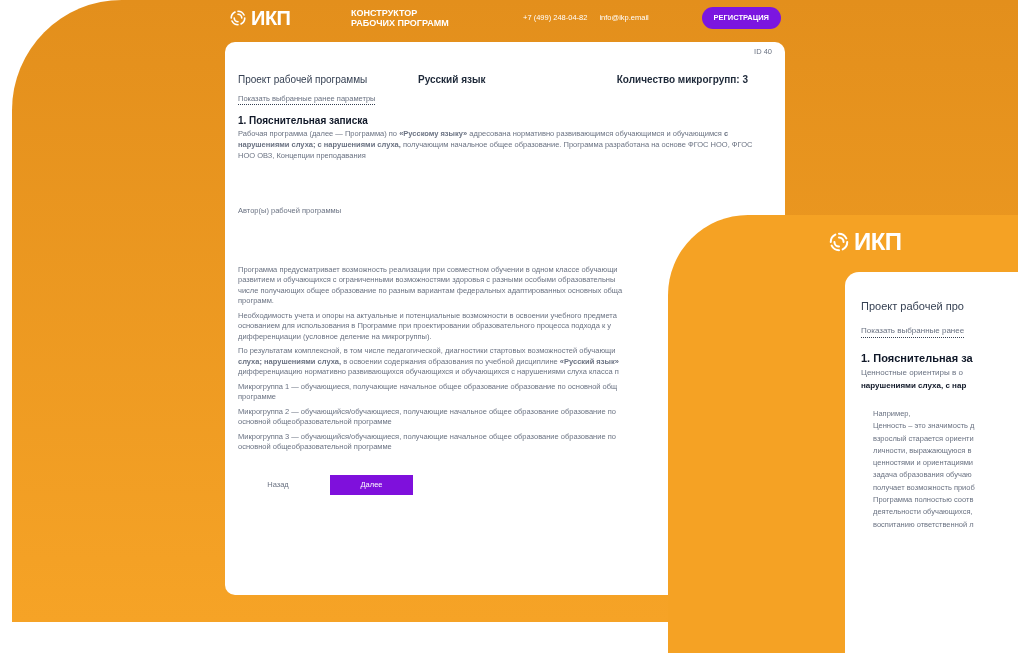 The image size is (1018, 653). I want to click on show-params-link: Показать выбранные ранее, so click(913, 331).